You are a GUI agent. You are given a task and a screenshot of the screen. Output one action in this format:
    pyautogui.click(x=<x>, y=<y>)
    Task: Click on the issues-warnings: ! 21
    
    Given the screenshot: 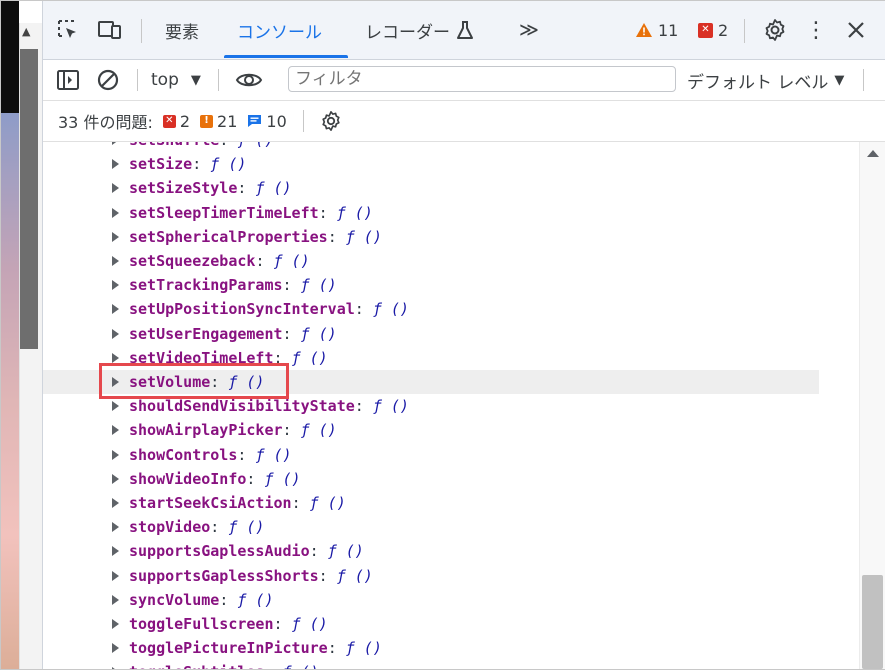 What is the action you would take?
    pyautogui.click(x=218, y=121)
    